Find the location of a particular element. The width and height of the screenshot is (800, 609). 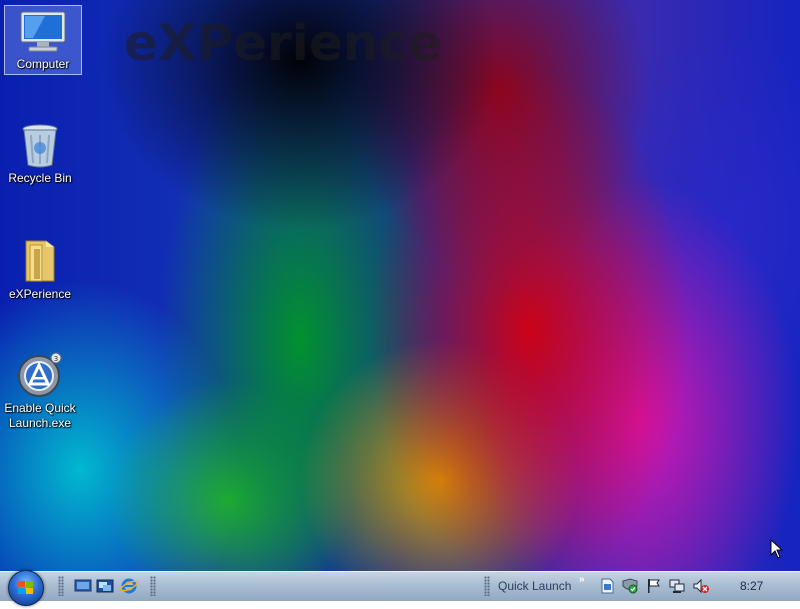

switch-windows-icon is located at coordinates (105, 586).